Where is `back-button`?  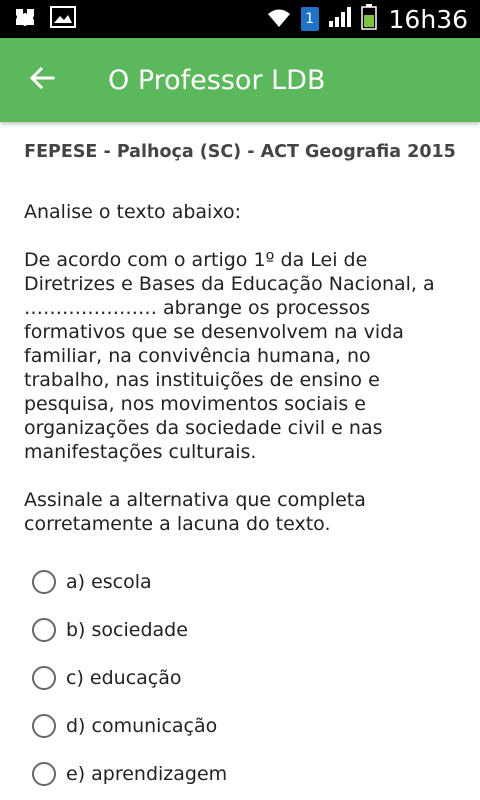 back-button is located at coordinates (42, 80).